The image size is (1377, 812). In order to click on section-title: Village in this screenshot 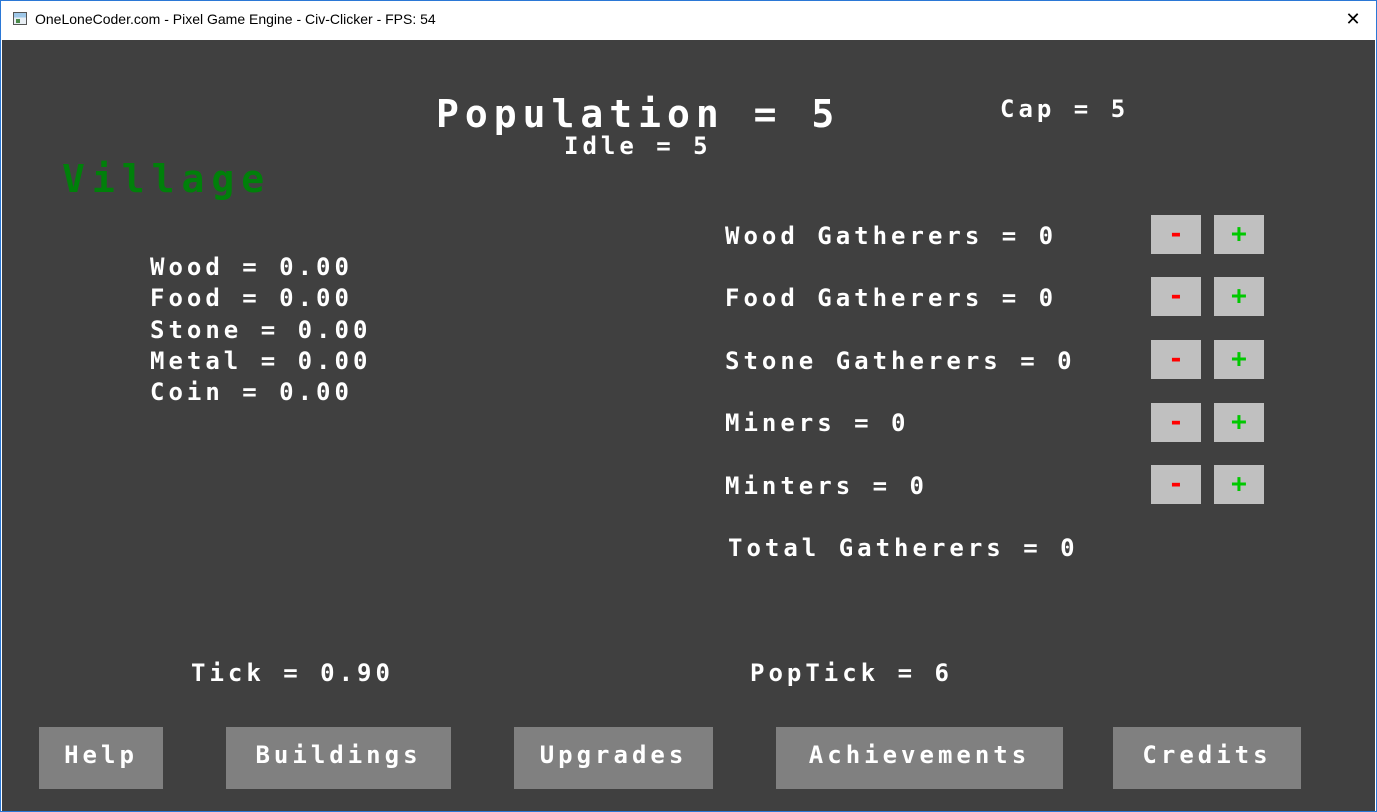, I will do `click(167, 179)`.